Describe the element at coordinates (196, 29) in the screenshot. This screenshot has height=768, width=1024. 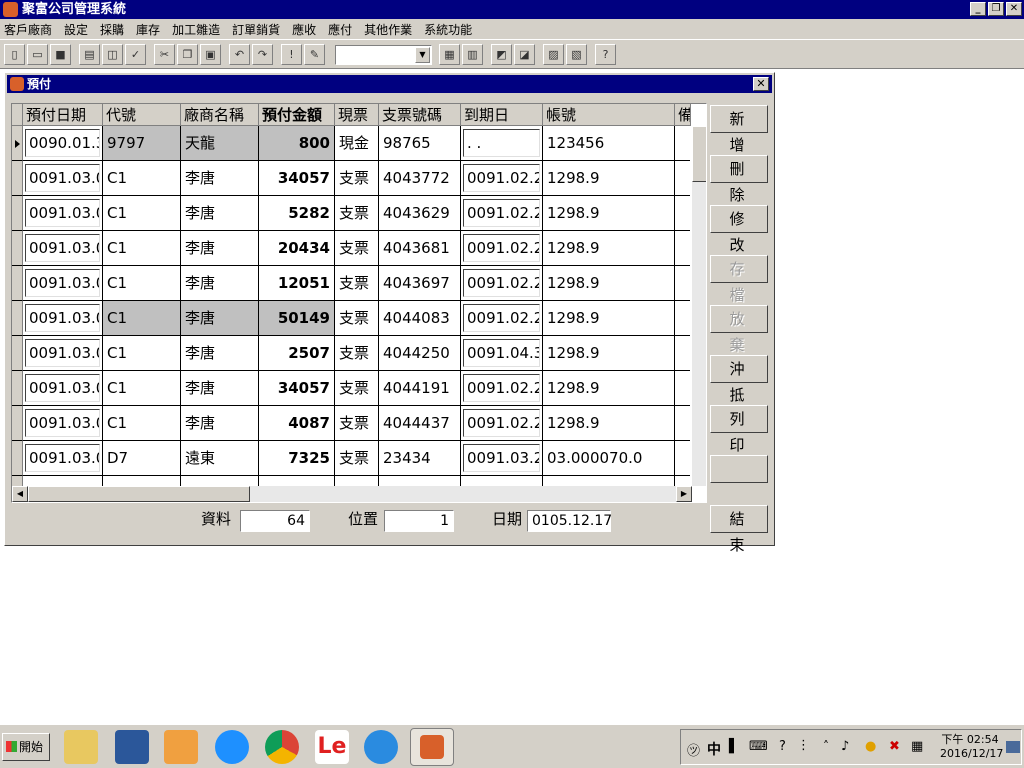
I see `menu-processing: 加工雛造` at that location.